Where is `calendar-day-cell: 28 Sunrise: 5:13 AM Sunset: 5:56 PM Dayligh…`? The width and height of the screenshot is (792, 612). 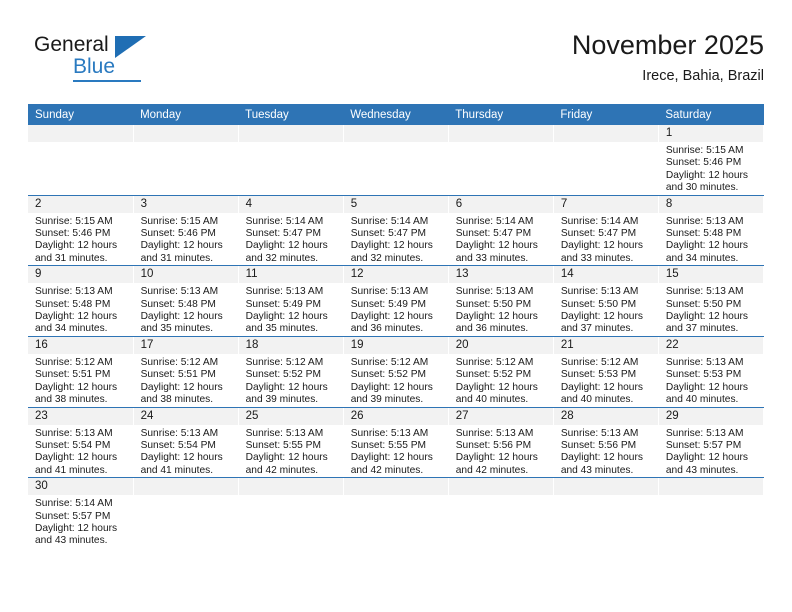 calendar-day-cell: 28 Sunrise: 5:13 AM Sunset: 5:56 PM Dayligh… is located at coordinates (606, 443).